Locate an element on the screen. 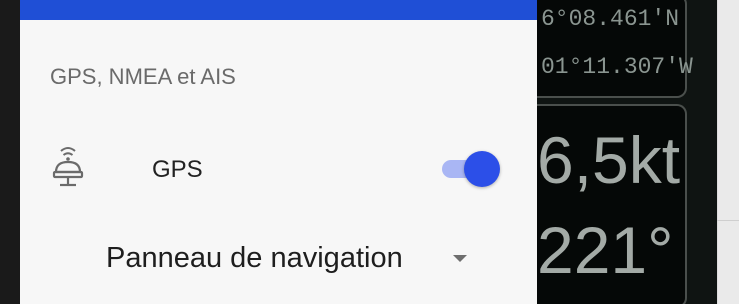  longitude-readout: 01°11.307'W is located at coordinates (617, 67).